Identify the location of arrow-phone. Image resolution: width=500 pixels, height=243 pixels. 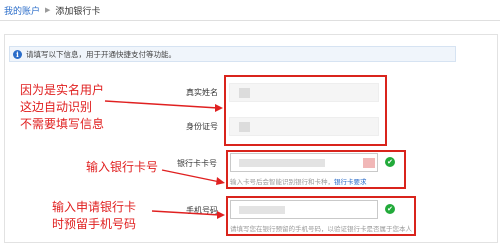
(186, 213).